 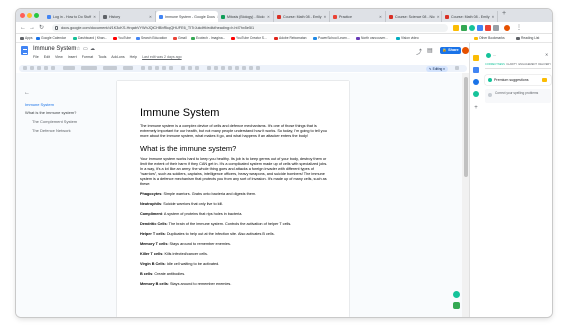 I want to click on font-size-stepper, so click(x=128, y=68).